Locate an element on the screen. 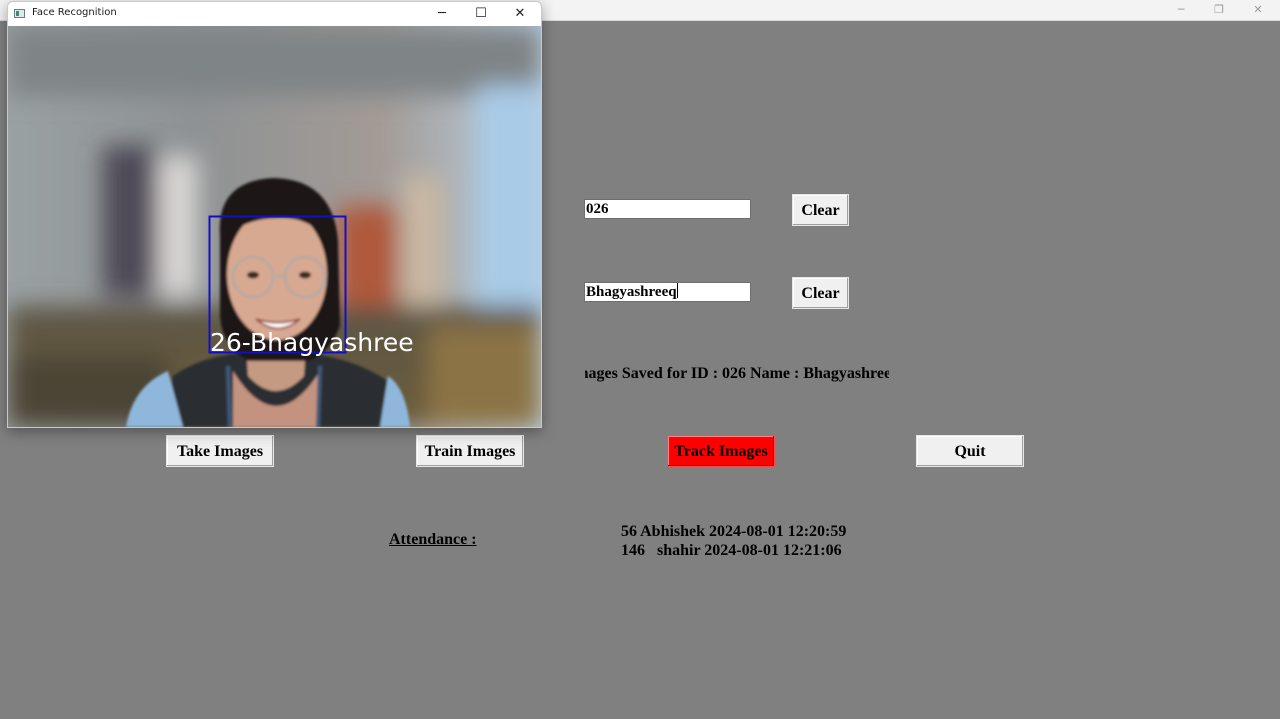  face-window-close-button: ✕ is located at coordinates (520, 14).